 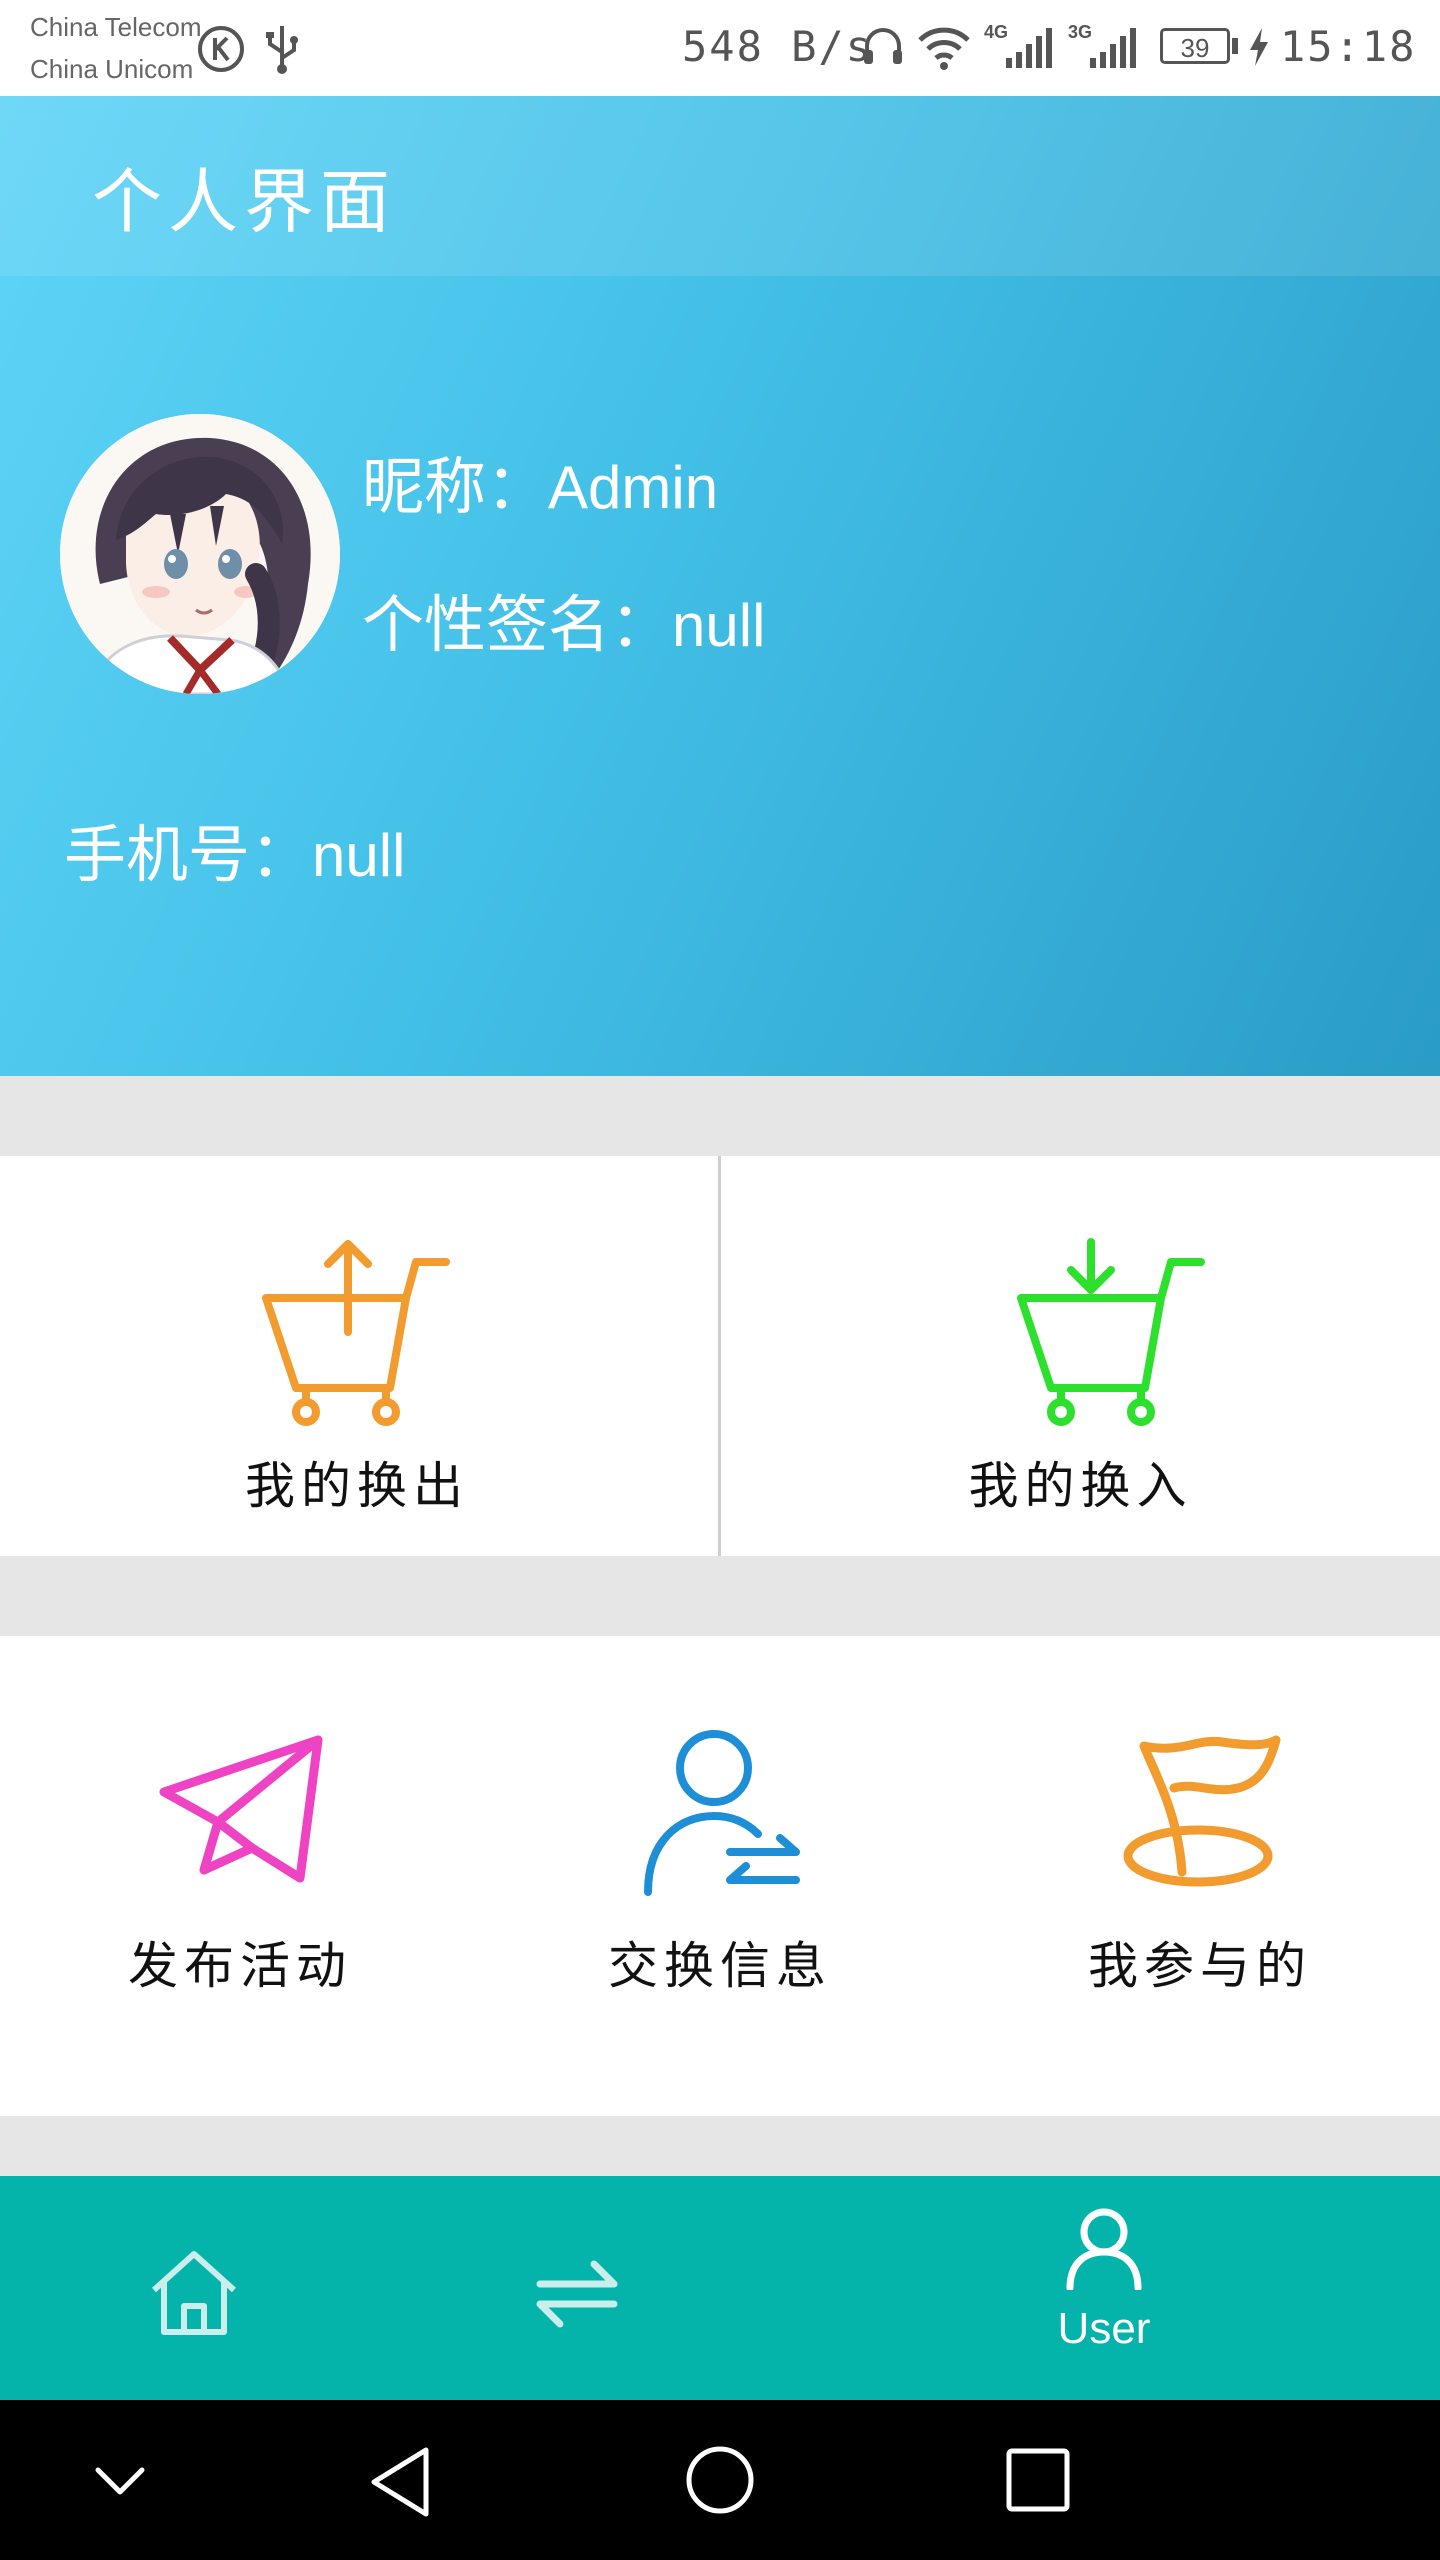 What do you see at coordinates (1235, 46) in the screenshot?
I see `battery-tip` at bounding box center [1235, 46].